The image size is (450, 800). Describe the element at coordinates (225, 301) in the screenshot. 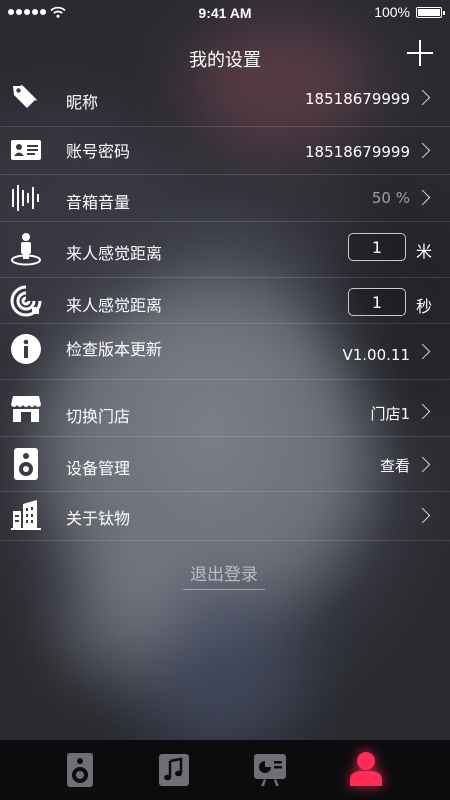

I see `settings-row-sense-distance-seconds: 来人感觉距离 1 秒` at that location.